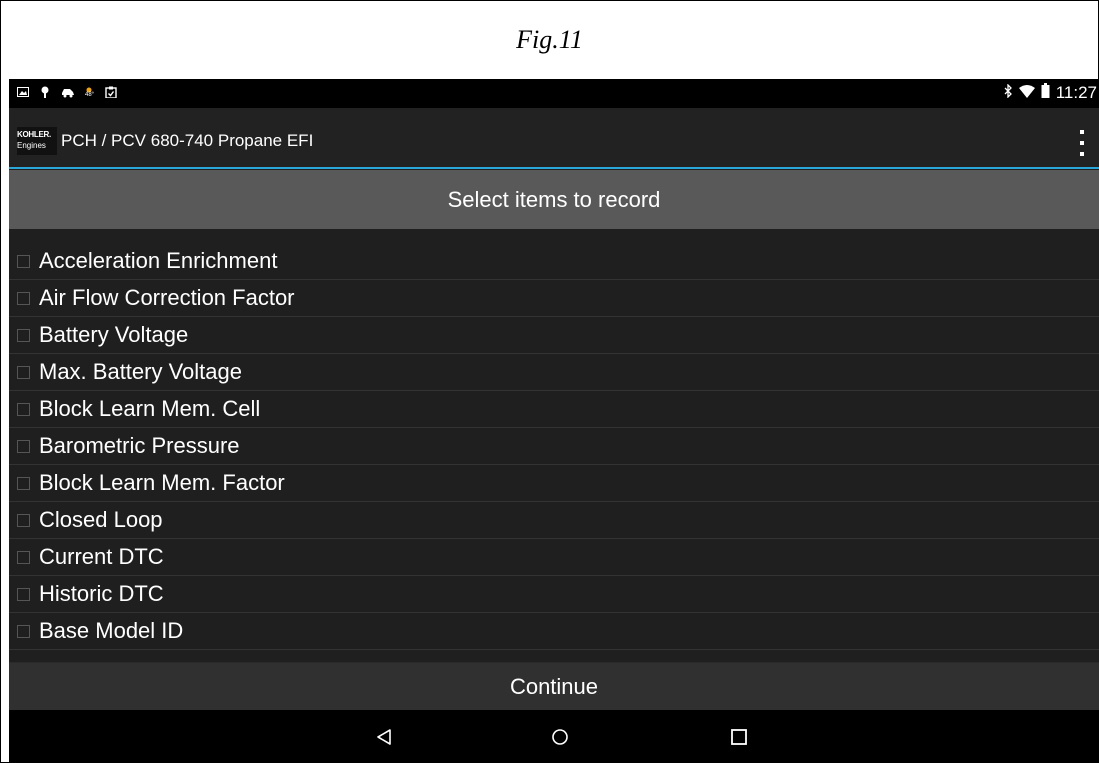 This screenshot has height=763, width=1099. What do you see at coordinates (23, 91) in the screenshot?
I see `picture-icon` at bounding box center [23, 91].